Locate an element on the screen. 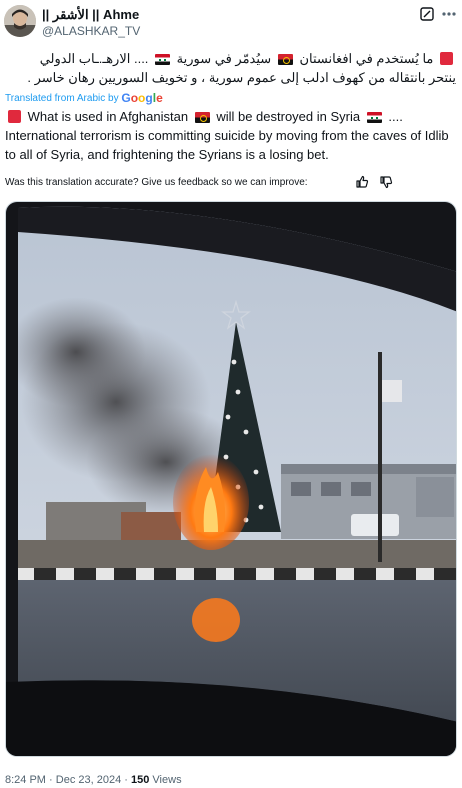  tweet-english-part1: What is used in Afghanistan is located at coordinates (108, 116).